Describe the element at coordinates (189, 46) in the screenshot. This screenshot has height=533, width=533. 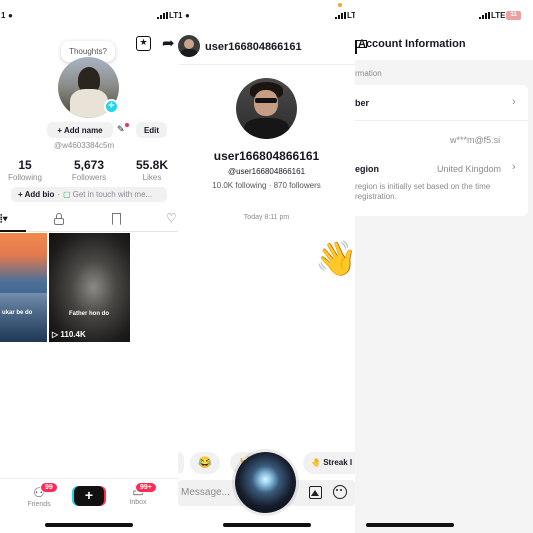
I see `chat-header-avatar` at that location.